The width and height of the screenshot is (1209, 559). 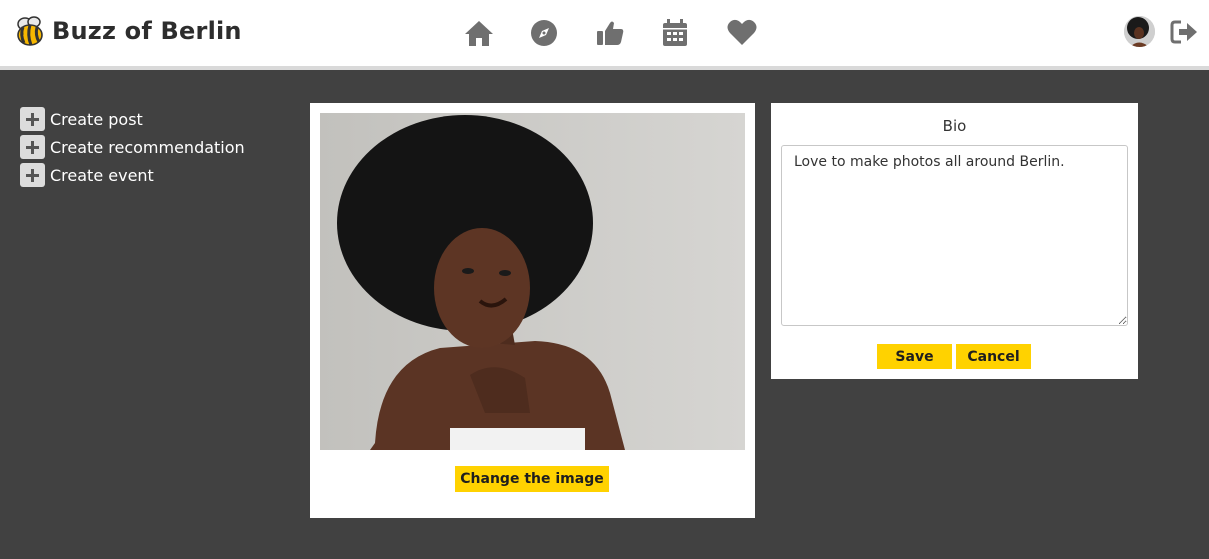 I want to click on bio-textarea: Love to make photos all around Berlin., so click(x=954, y=235).